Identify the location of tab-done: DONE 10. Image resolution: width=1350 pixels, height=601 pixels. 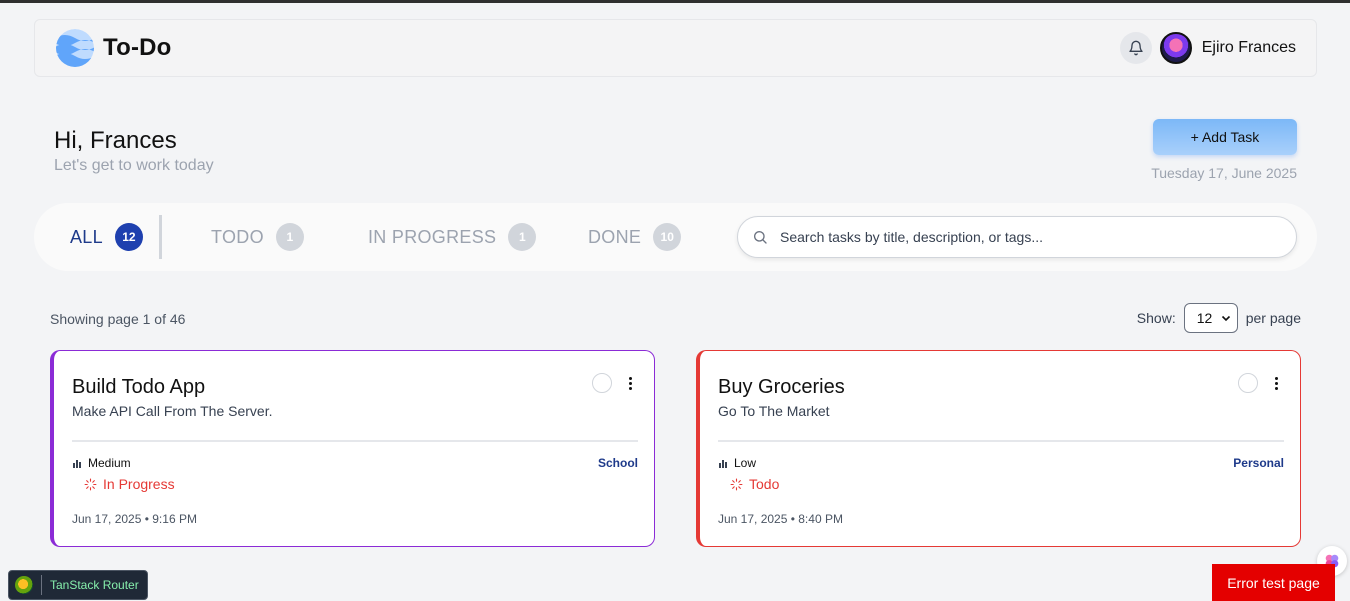
(635, 237).